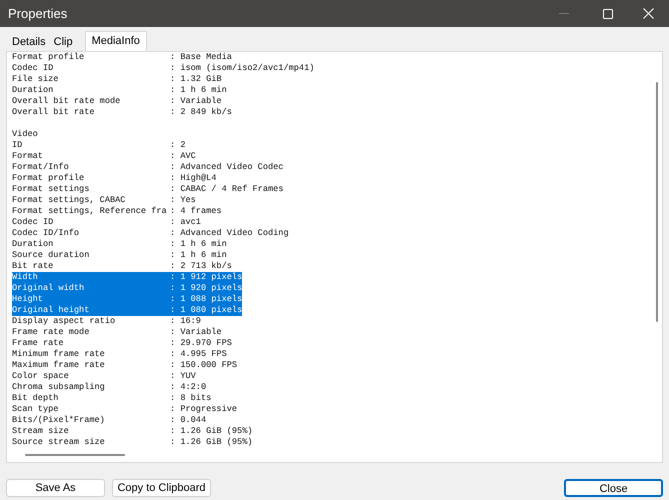 This screenshot has width=669, height=500. I want to click on property-value: : 29.970 FPS, so click(201, 343).